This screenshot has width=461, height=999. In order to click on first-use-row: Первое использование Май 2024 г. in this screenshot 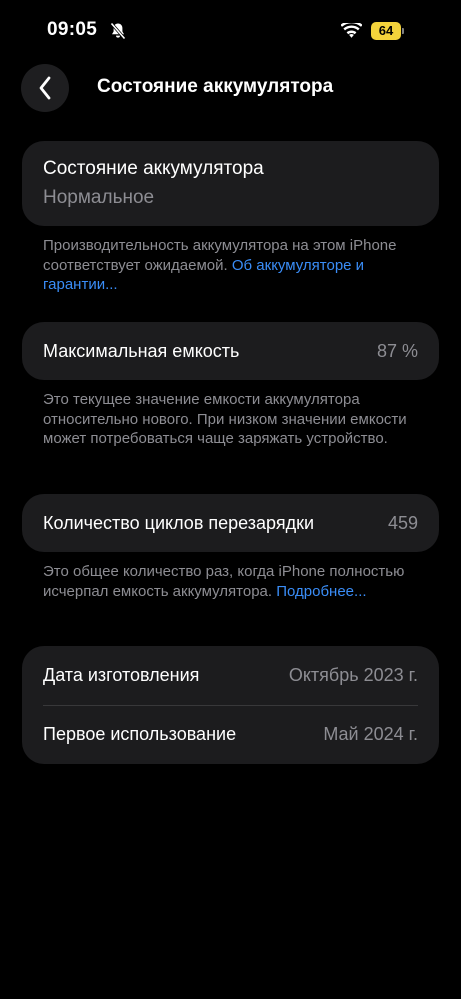, I will do `click(230, 734)`.